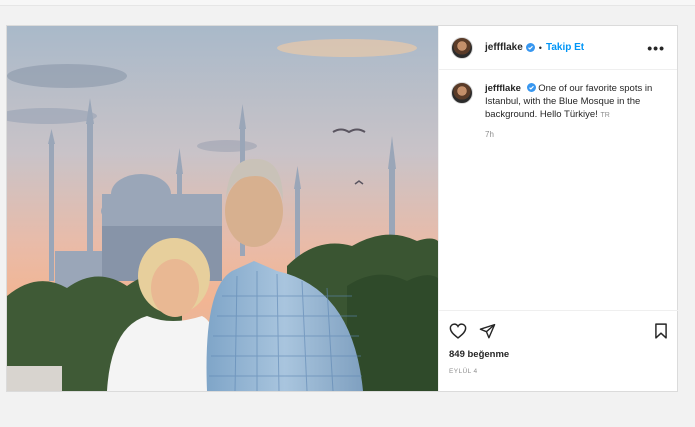 This screenshot has width=695, height=427. I want to click on post-date: EYLÜL 4, so click(558, 371).